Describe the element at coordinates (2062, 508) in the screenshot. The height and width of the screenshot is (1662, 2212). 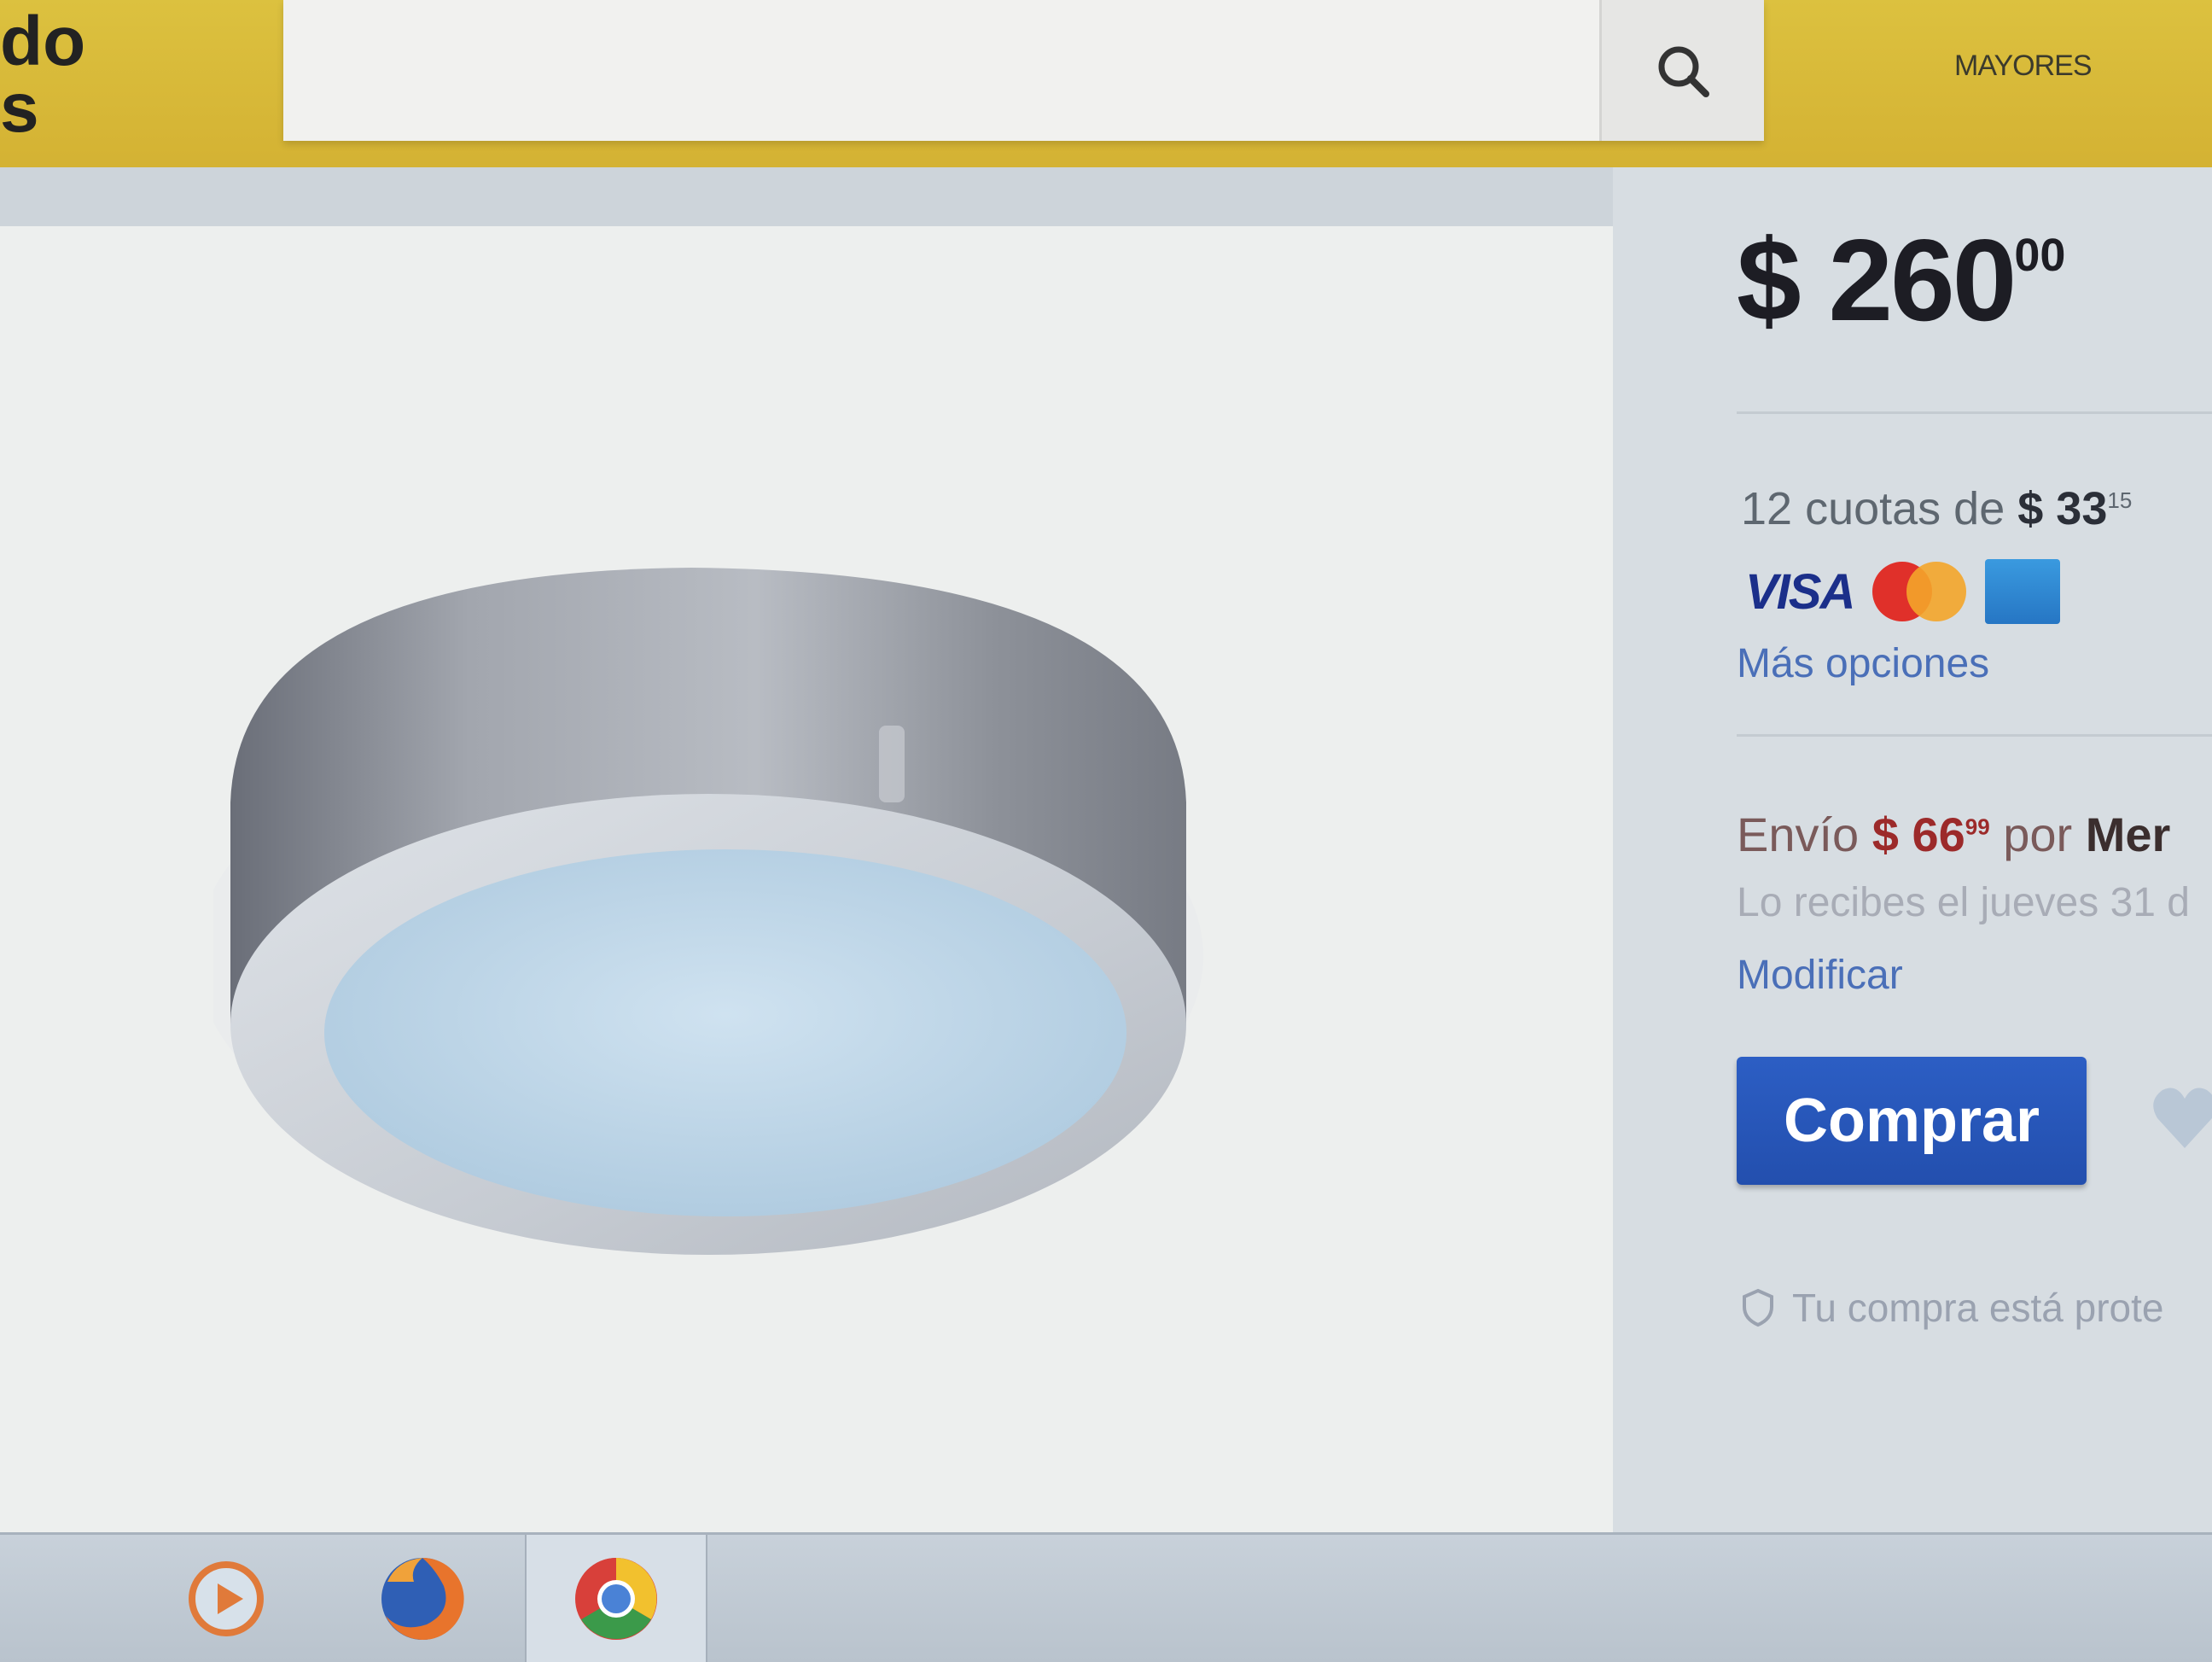
I see `installments-amount: $ 33` at that location.